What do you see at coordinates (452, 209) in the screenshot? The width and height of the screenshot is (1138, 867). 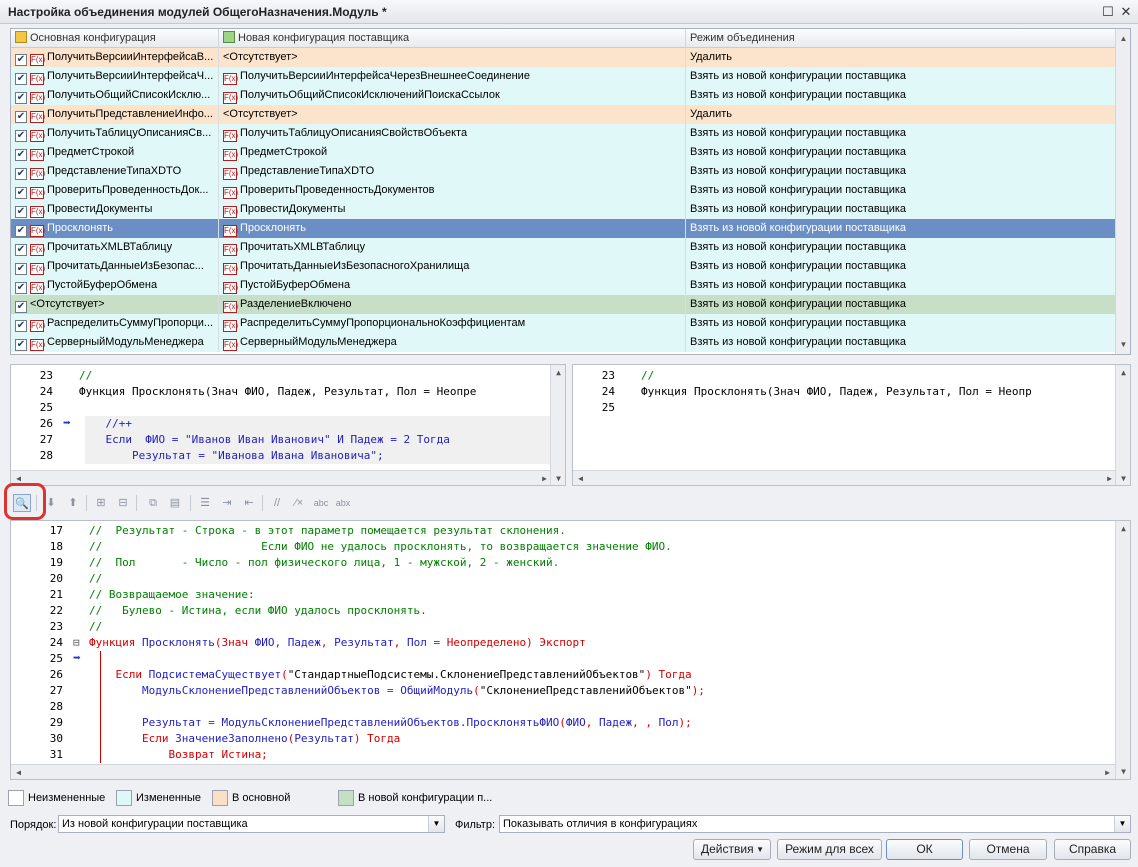 I see `cell-vendor-config: F(x) ПровестиДокументы` at bounding box center [452, 209].